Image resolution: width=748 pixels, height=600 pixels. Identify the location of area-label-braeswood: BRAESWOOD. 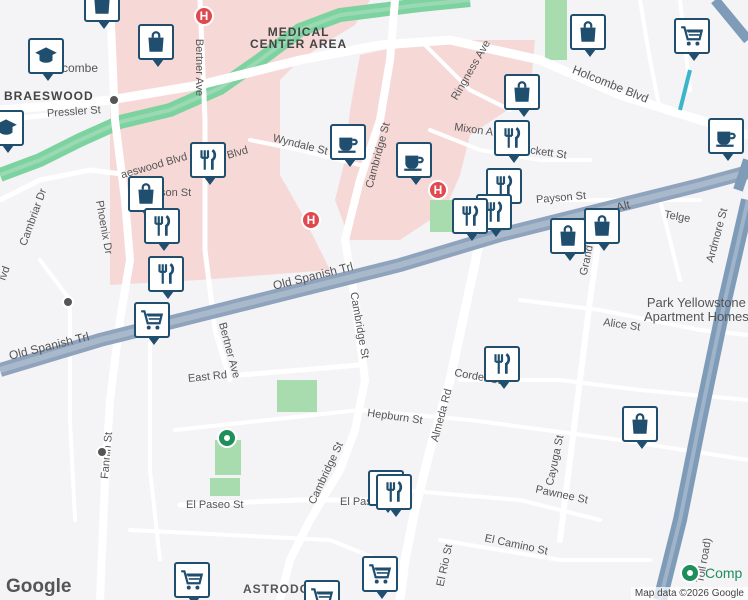
(49, 96).